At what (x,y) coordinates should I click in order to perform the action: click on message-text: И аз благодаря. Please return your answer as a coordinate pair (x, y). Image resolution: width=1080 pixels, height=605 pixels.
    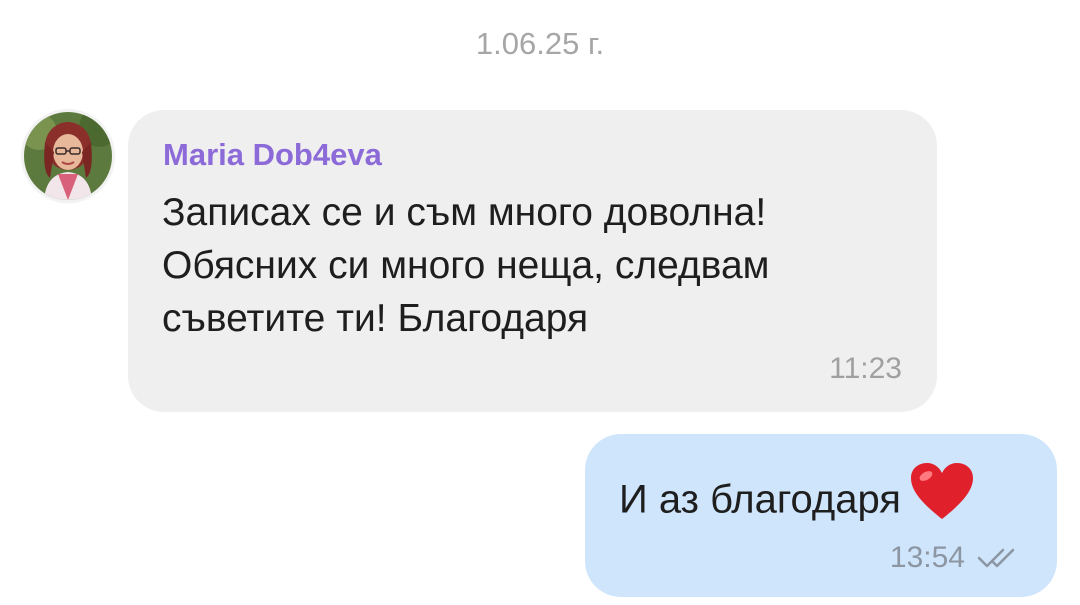
    Looking at the image, I should click on (760, 499).